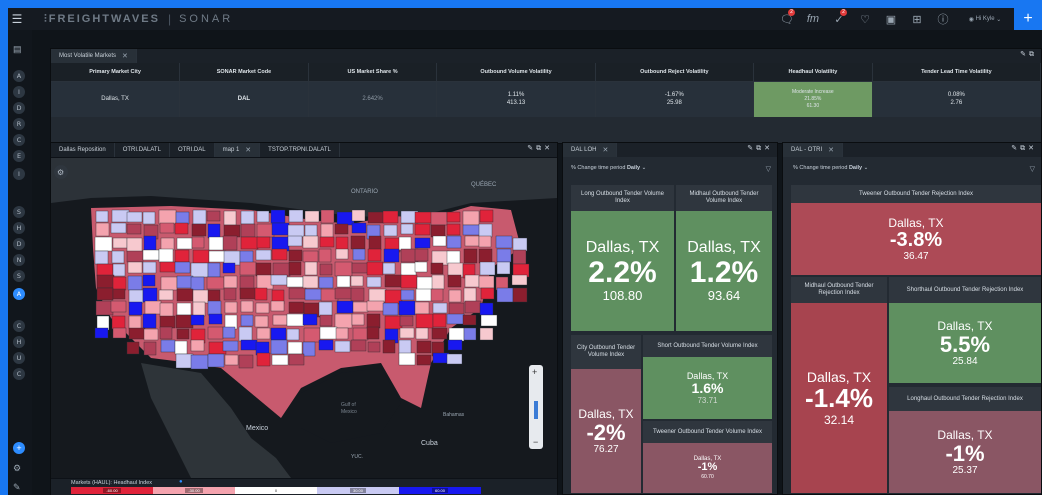 This screenshot has width=1042, height=495. What do you see at coordinates (707, 468) in the screenshot?
I see `loh-tile-5: Dallas, TX -1% 60.70` at bounding box center [707, 468].